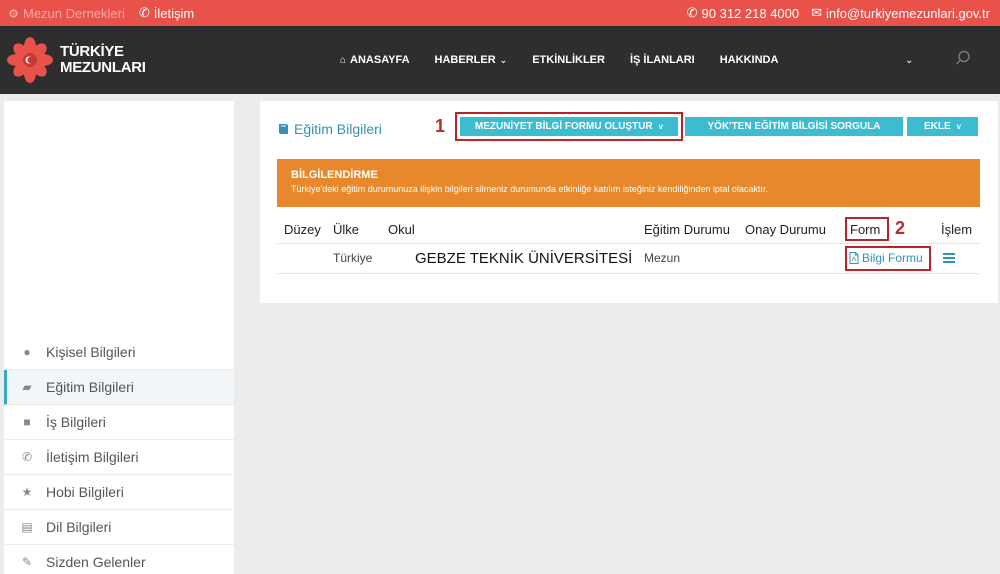  I want to click on sidebar-item-label: Eğitim Bilgileri, so click(90, 387).